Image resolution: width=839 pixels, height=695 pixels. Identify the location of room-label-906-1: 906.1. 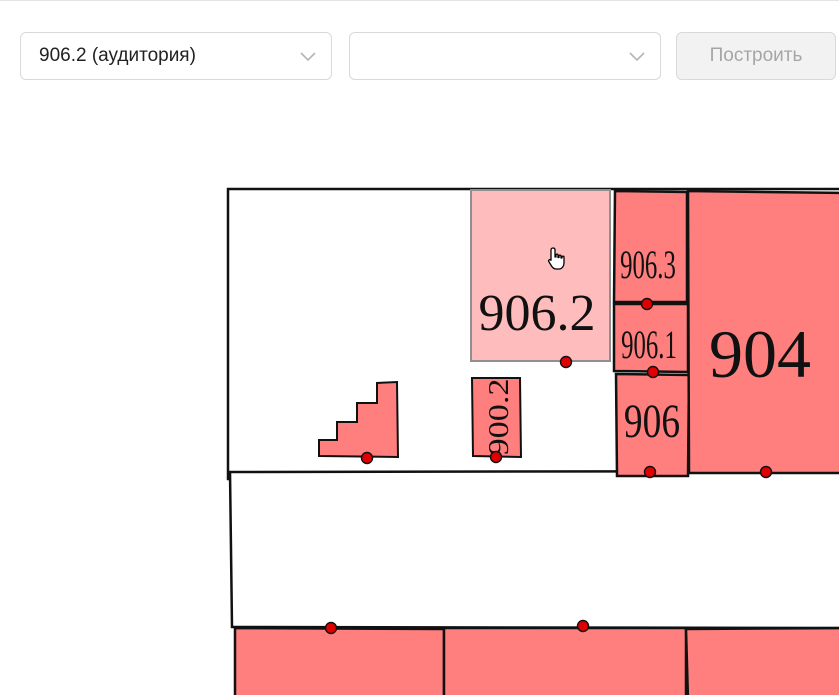
(649, 345).